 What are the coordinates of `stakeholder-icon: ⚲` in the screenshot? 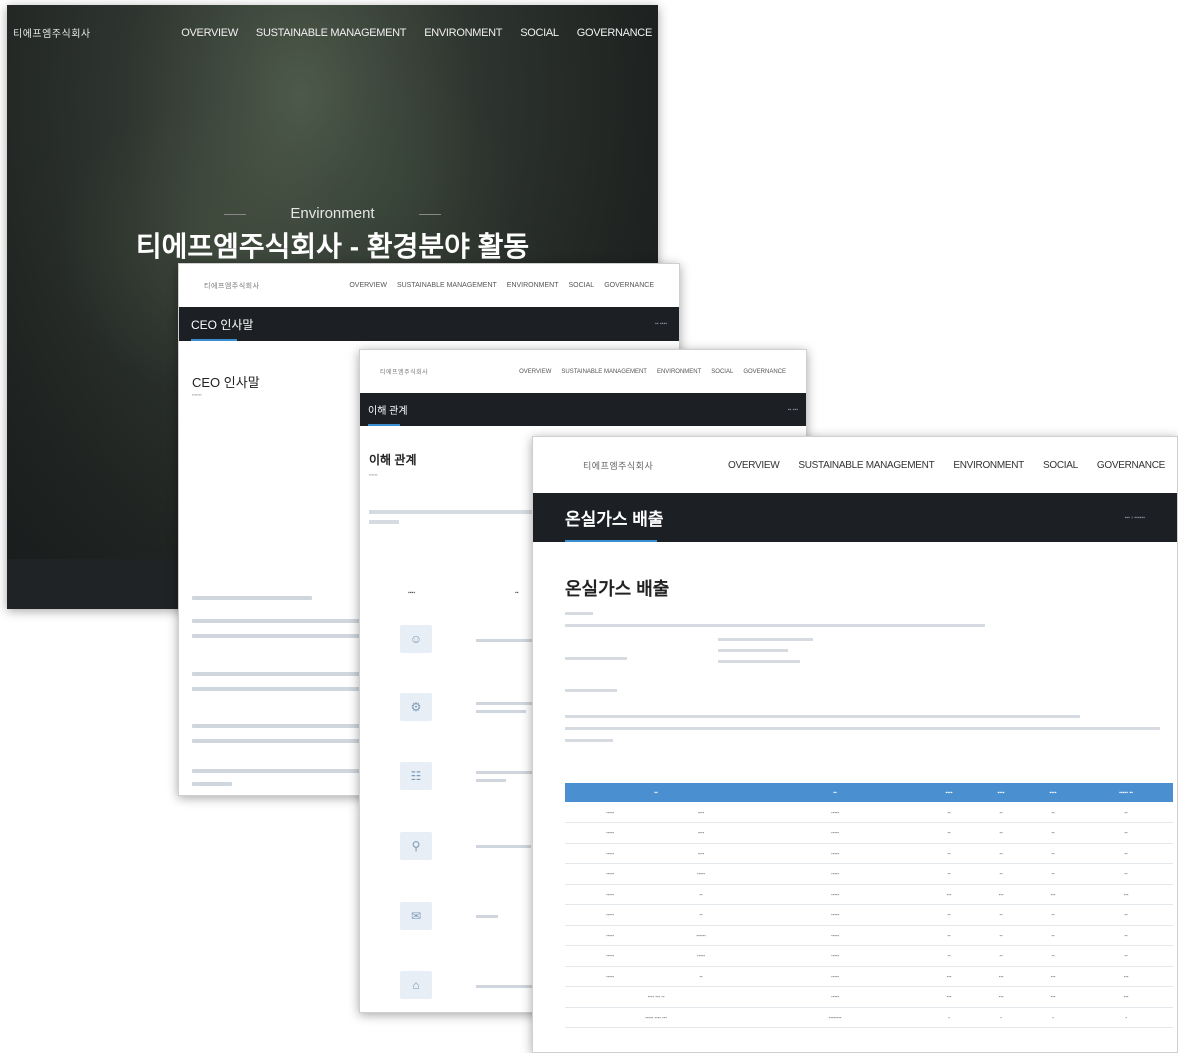 It's located at (416, 846).